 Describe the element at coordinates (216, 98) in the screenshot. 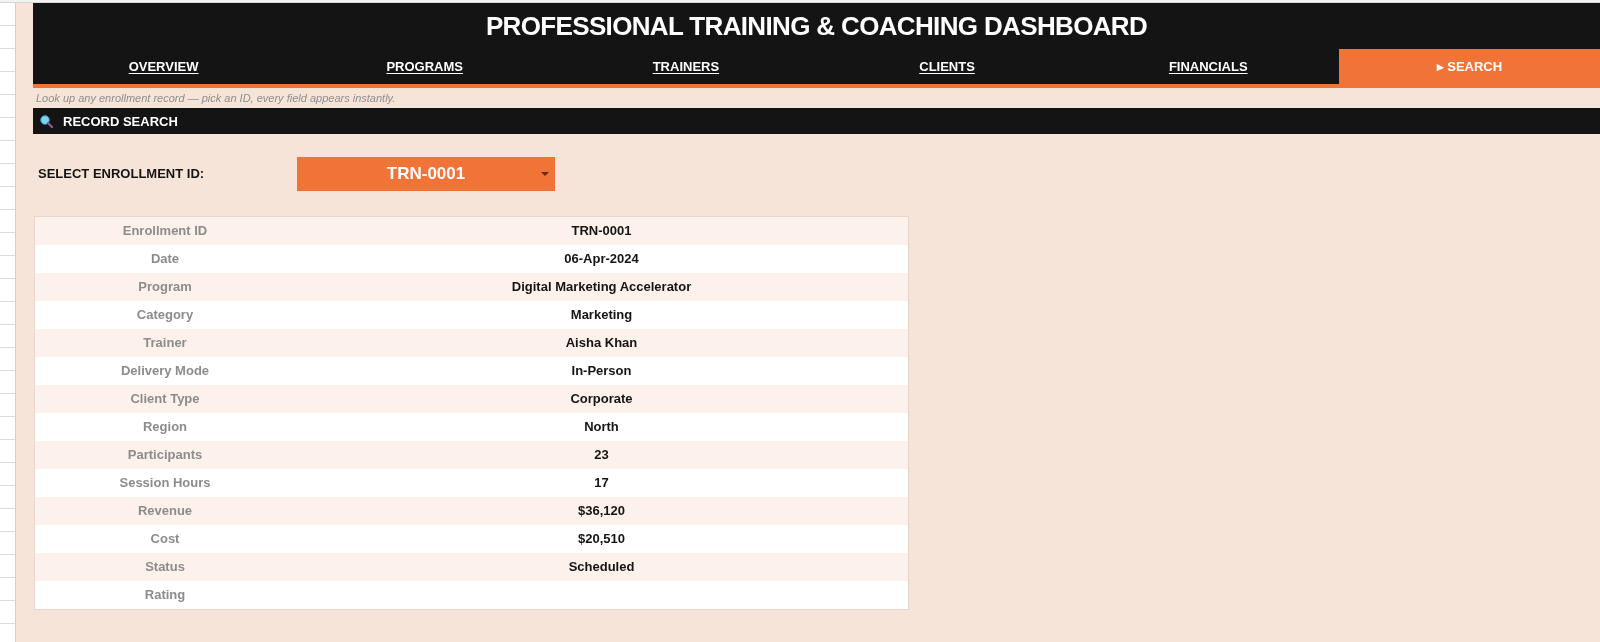

I see `hint-text: Look up any enrollment record — pick an ID, every field appears instantly.` at that location.